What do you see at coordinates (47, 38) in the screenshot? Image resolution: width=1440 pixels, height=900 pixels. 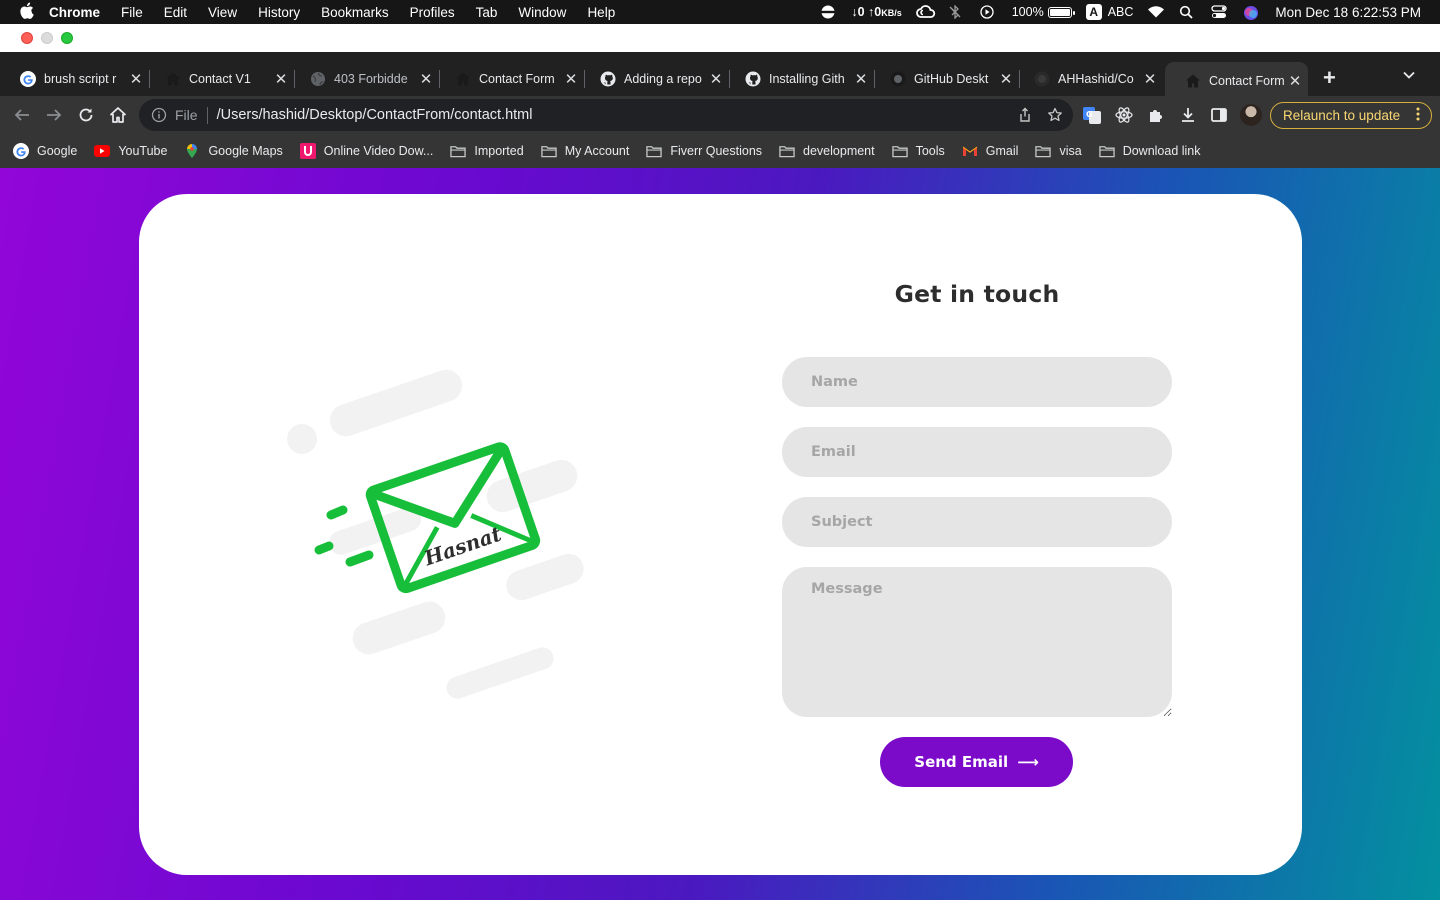 I see `window-minimize-button` at bounding box center [47, 38].